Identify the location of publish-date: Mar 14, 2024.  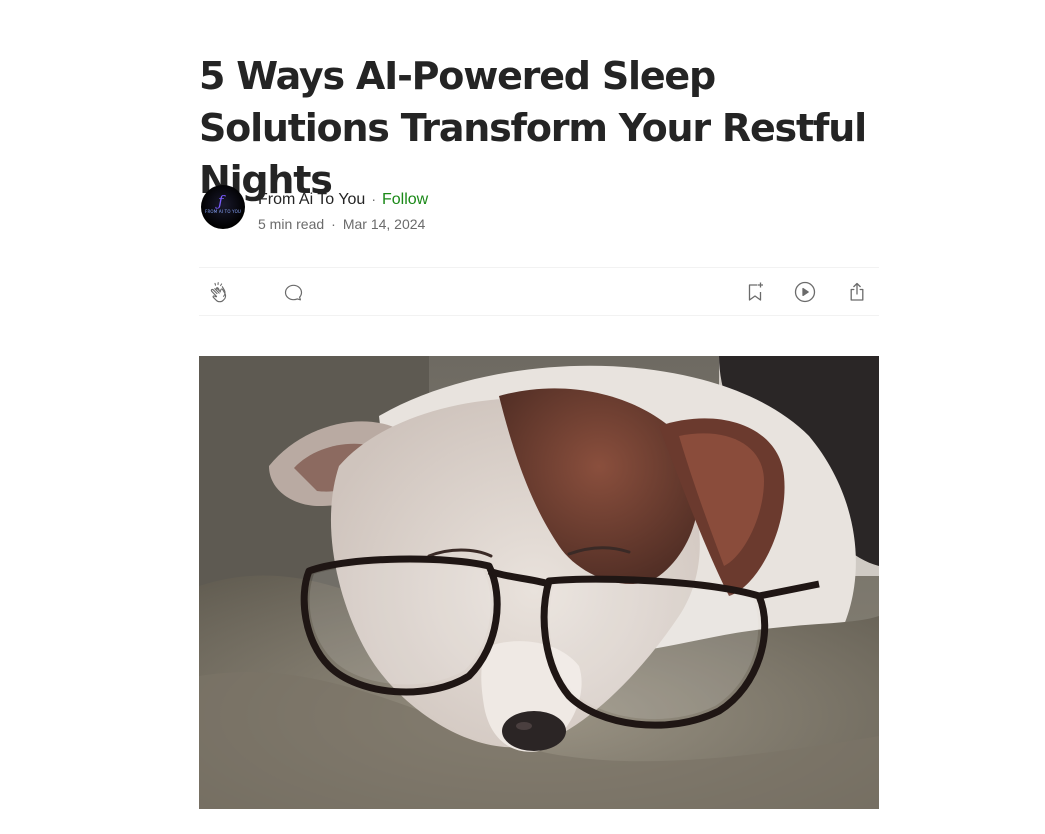
(384, 224).